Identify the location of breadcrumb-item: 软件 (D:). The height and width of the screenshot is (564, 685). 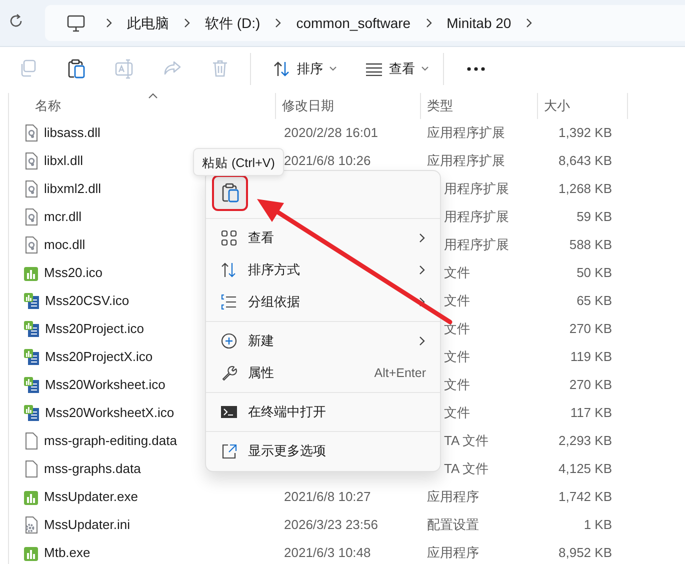
(232, 23).